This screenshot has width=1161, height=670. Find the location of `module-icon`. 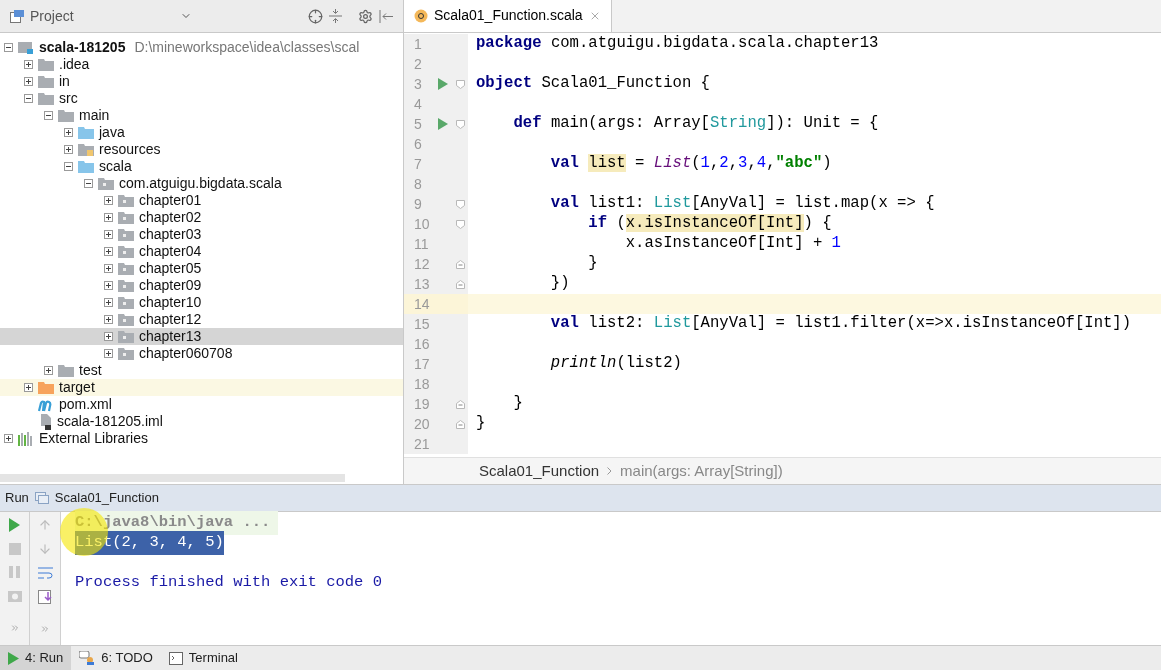

module-icon is located at coordinates (26, 47).